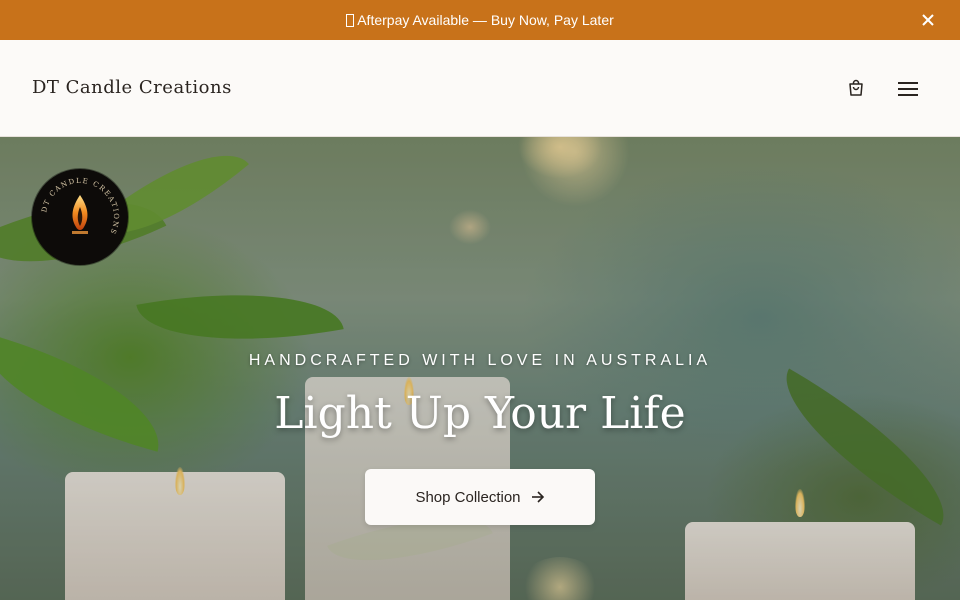 Image resolution: width=960 pixels, height=600 pixels. I want to click on afterpay-icon, so click(350, 20).